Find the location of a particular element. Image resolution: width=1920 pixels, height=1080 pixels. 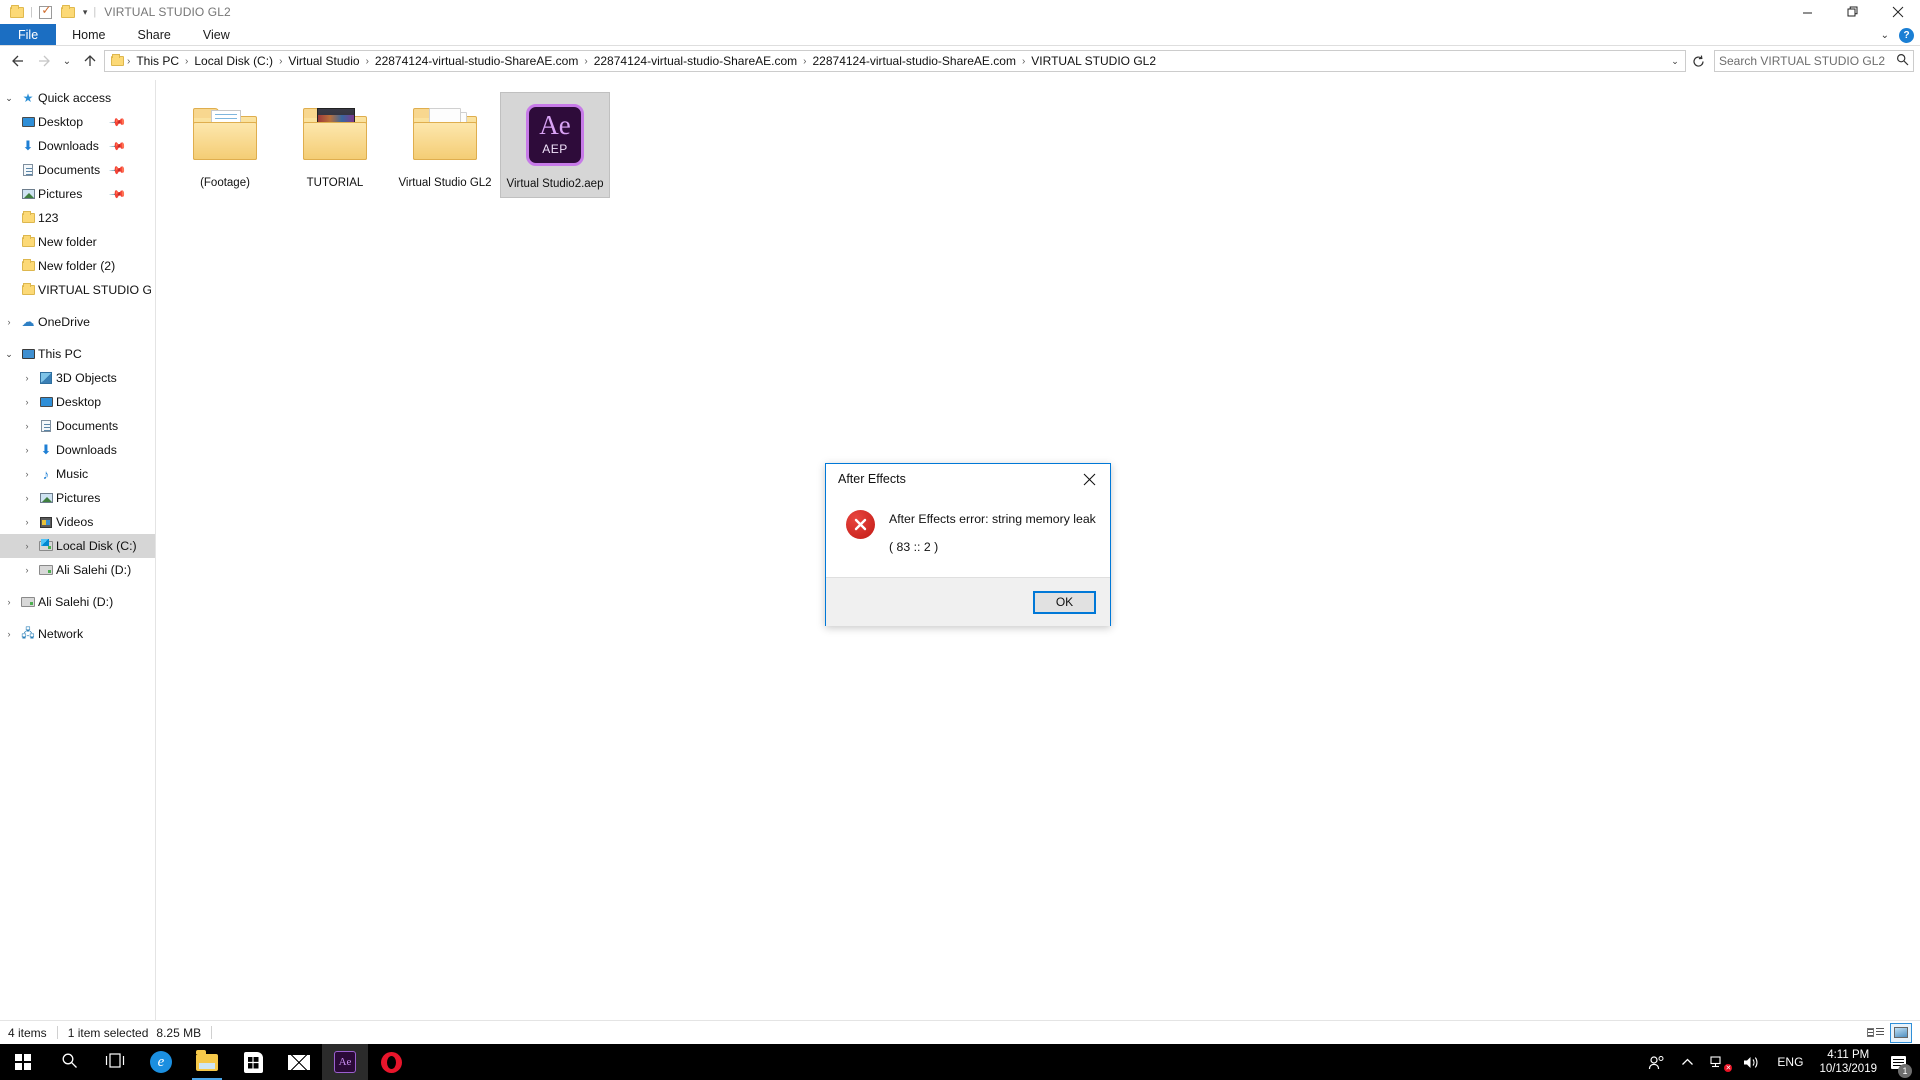

breadcrumb-item-shareae-2: 22874124-virtual-studio-ShareAE.com is located at coordinates (695, 61).